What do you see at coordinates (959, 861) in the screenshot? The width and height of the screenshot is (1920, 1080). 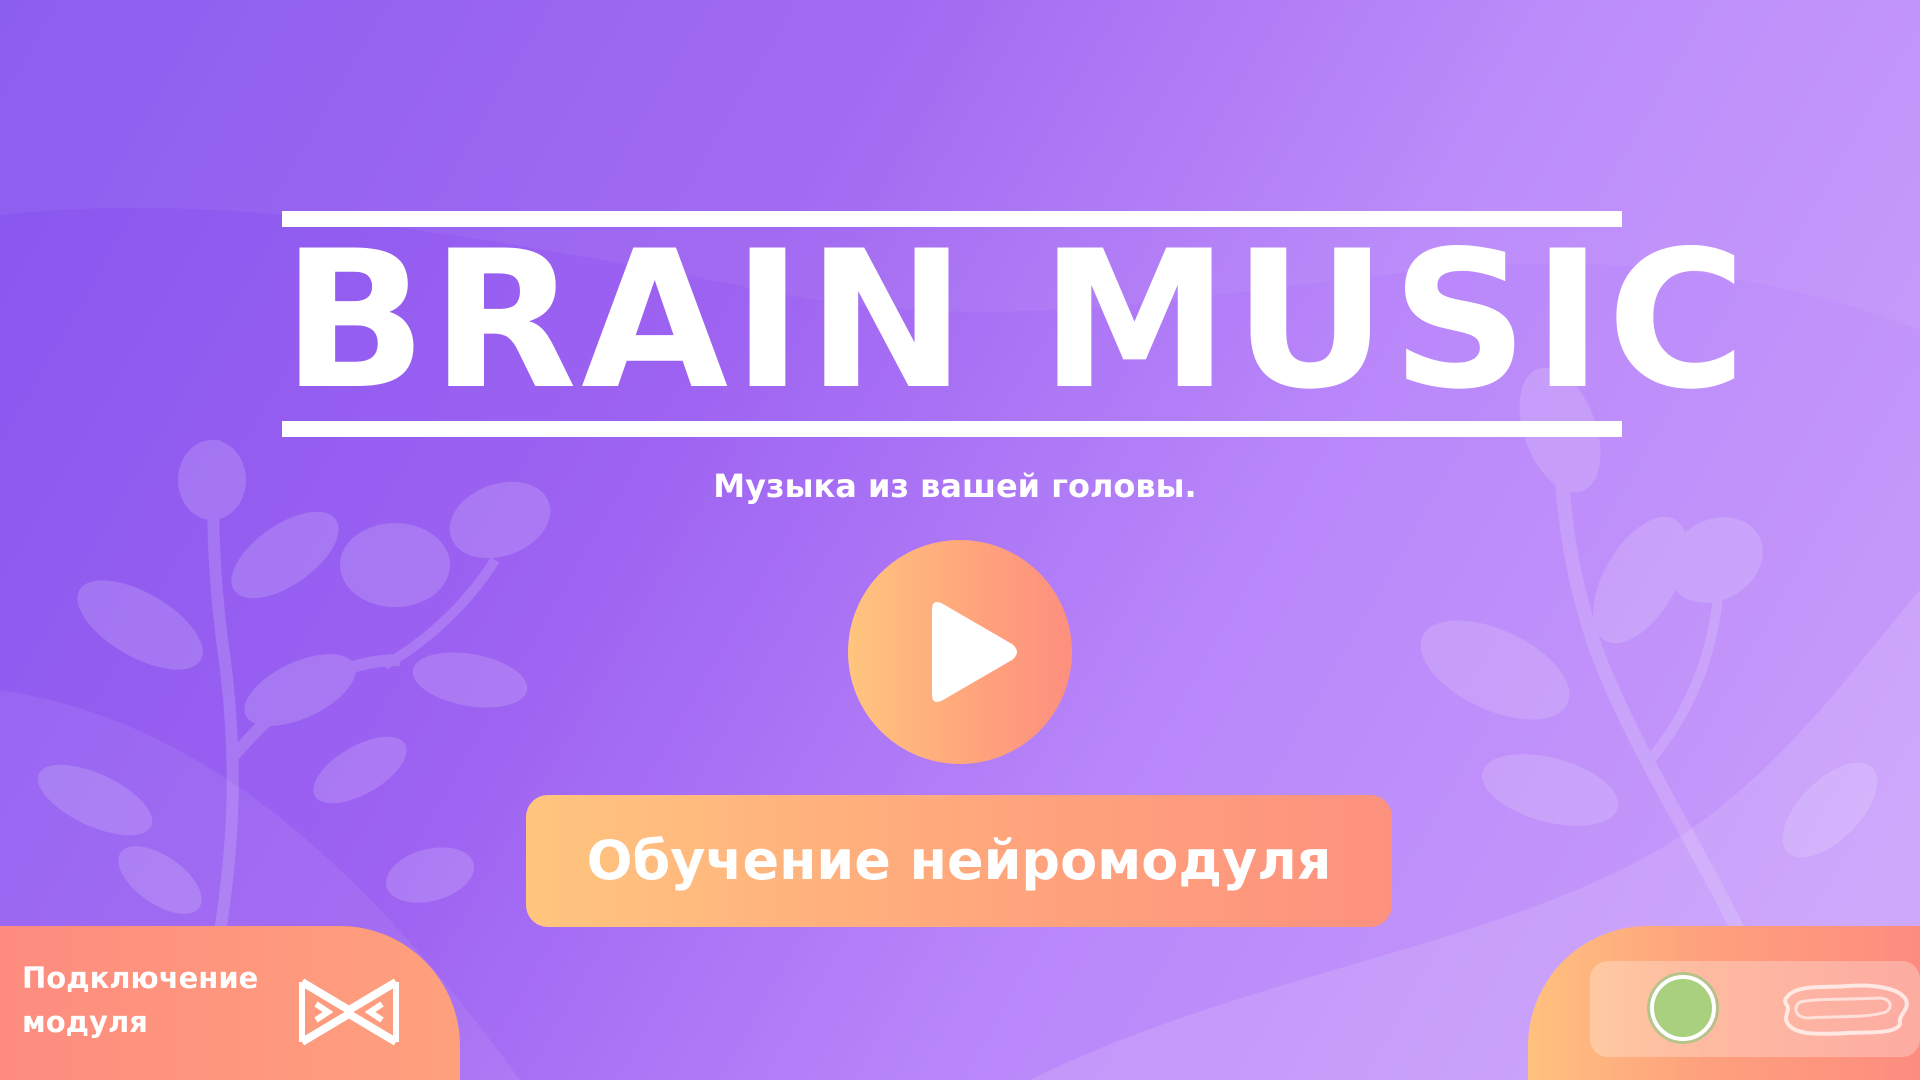 I see `train-neuromodule-button: Обучение нейромодуля` at bounding box center [959, 861].